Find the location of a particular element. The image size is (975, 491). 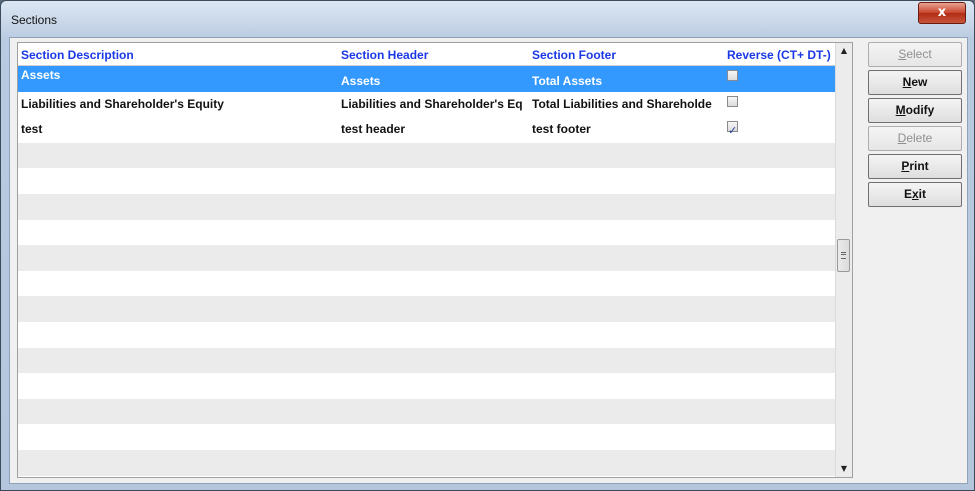

cell-header: Assets is located at coordinates (361, 81).